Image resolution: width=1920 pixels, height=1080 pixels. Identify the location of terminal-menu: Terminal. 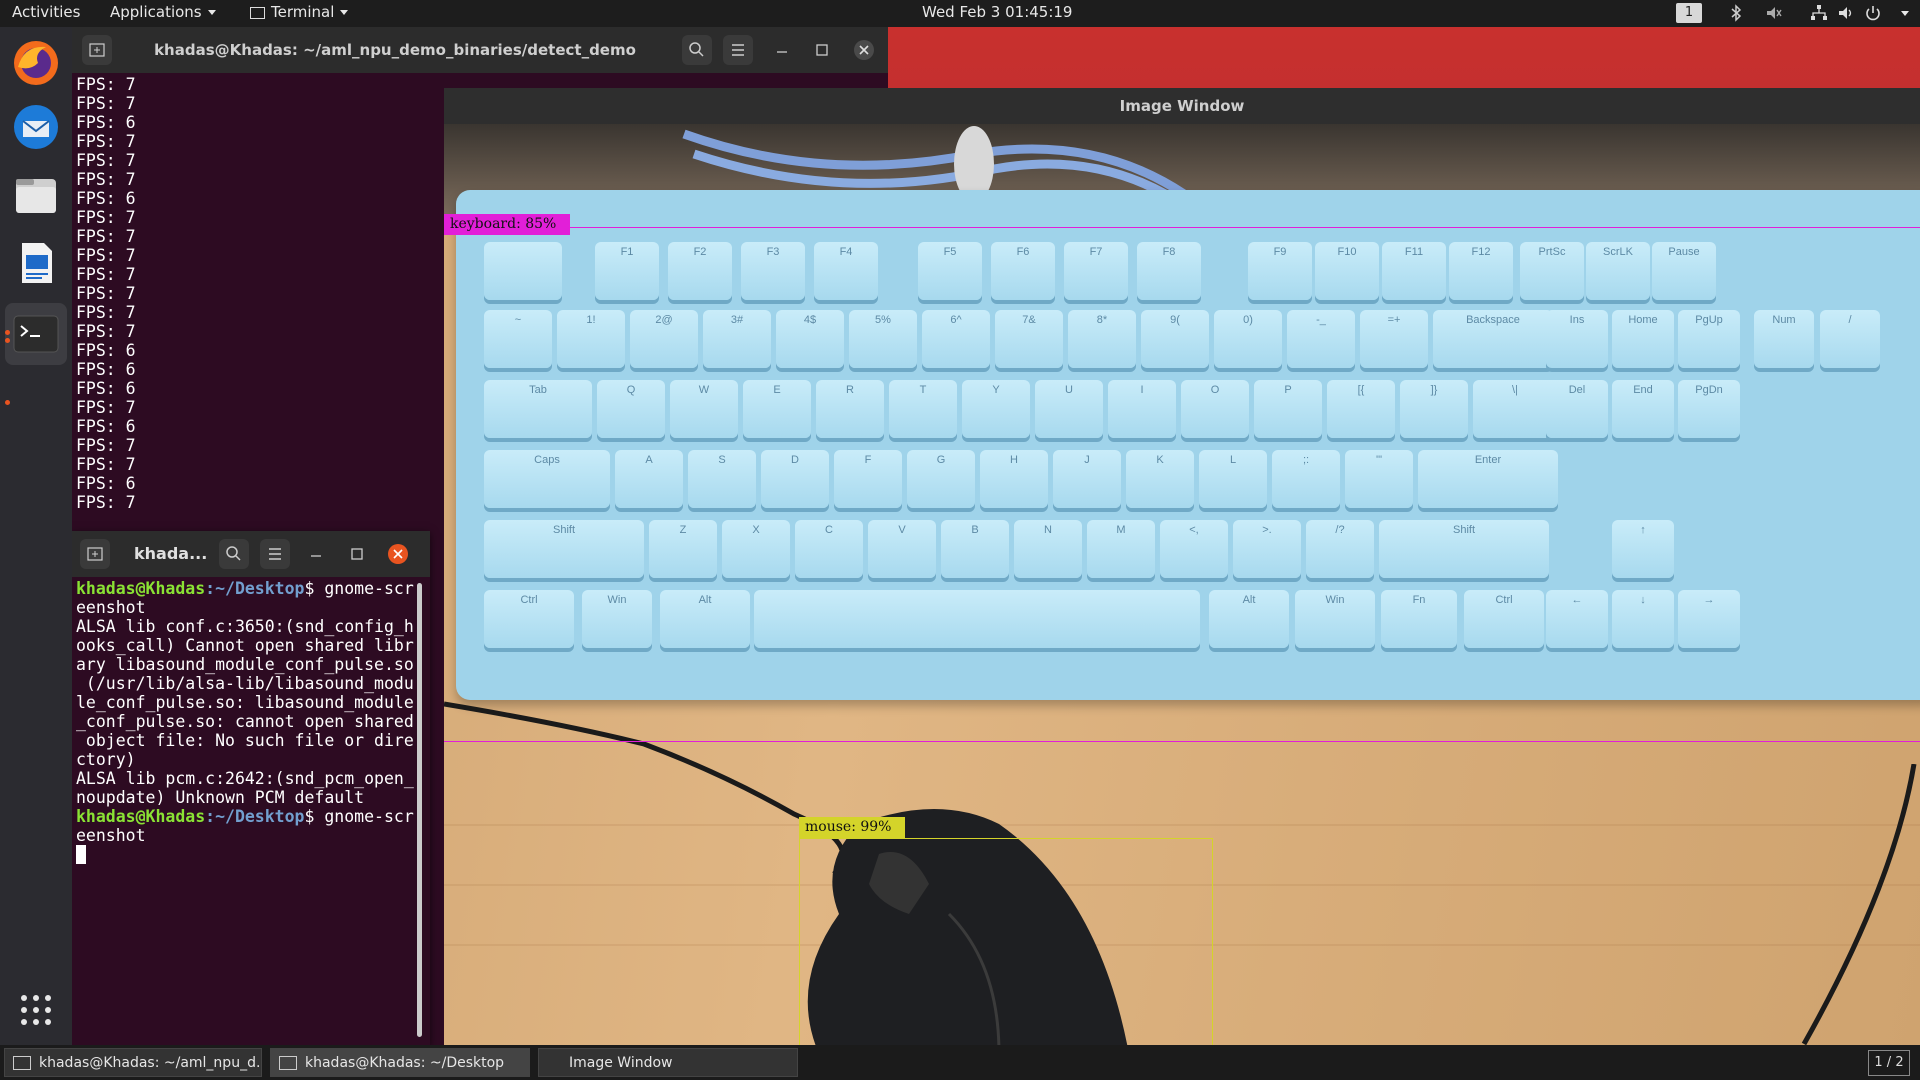
(299, 12).